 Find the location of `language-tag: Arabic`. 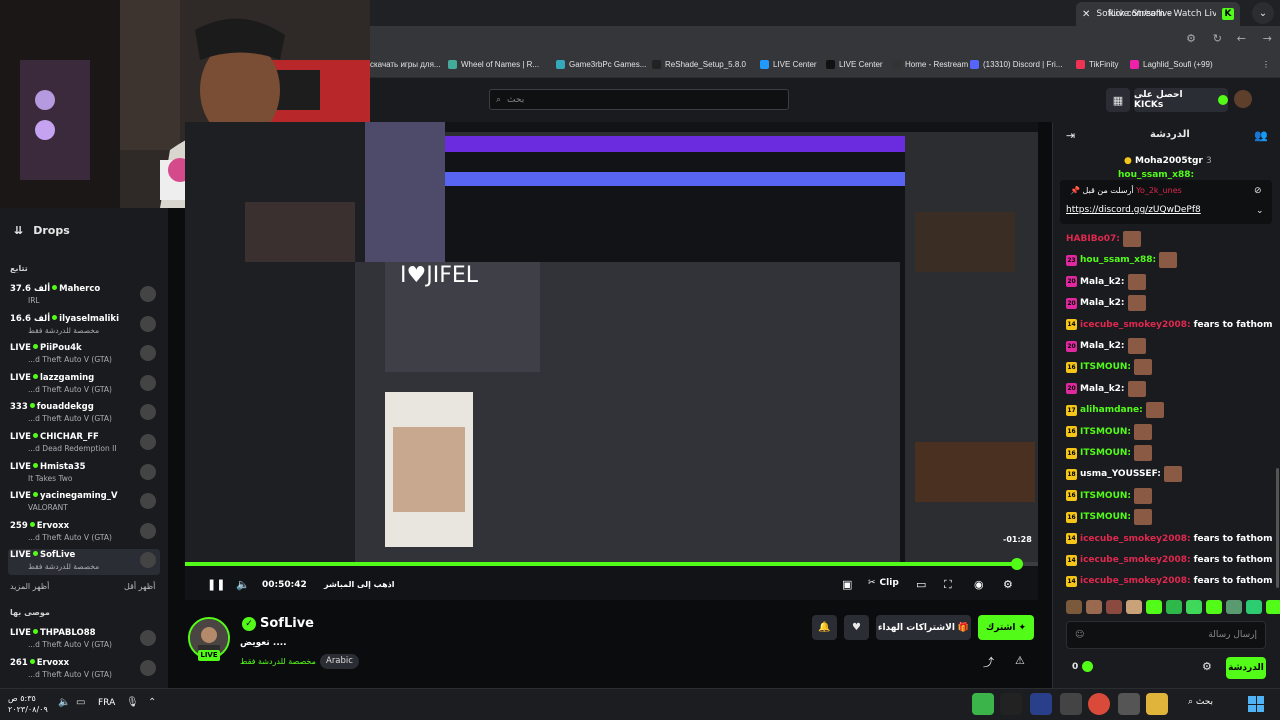

language-tag: Arabic is located at coordinates (339, 661).